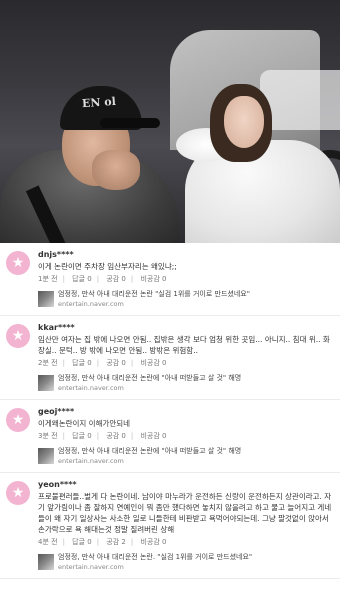  I want to click on comment-text: 이게왜논란이지 이해가안되네, so click(84, 423).